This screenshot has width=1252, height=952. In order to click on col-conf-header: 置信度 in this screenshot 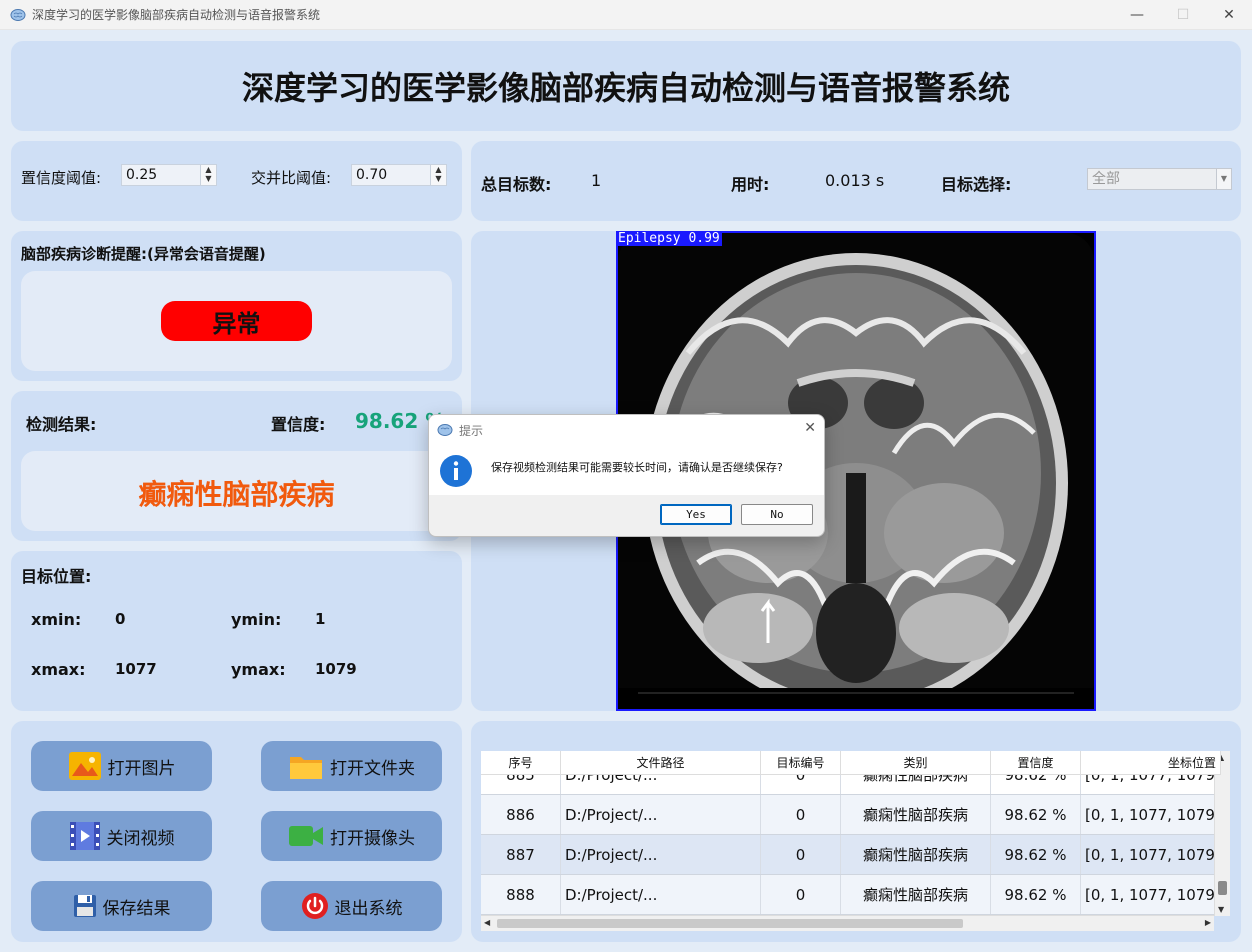, I will do `click(1036, 762)`.